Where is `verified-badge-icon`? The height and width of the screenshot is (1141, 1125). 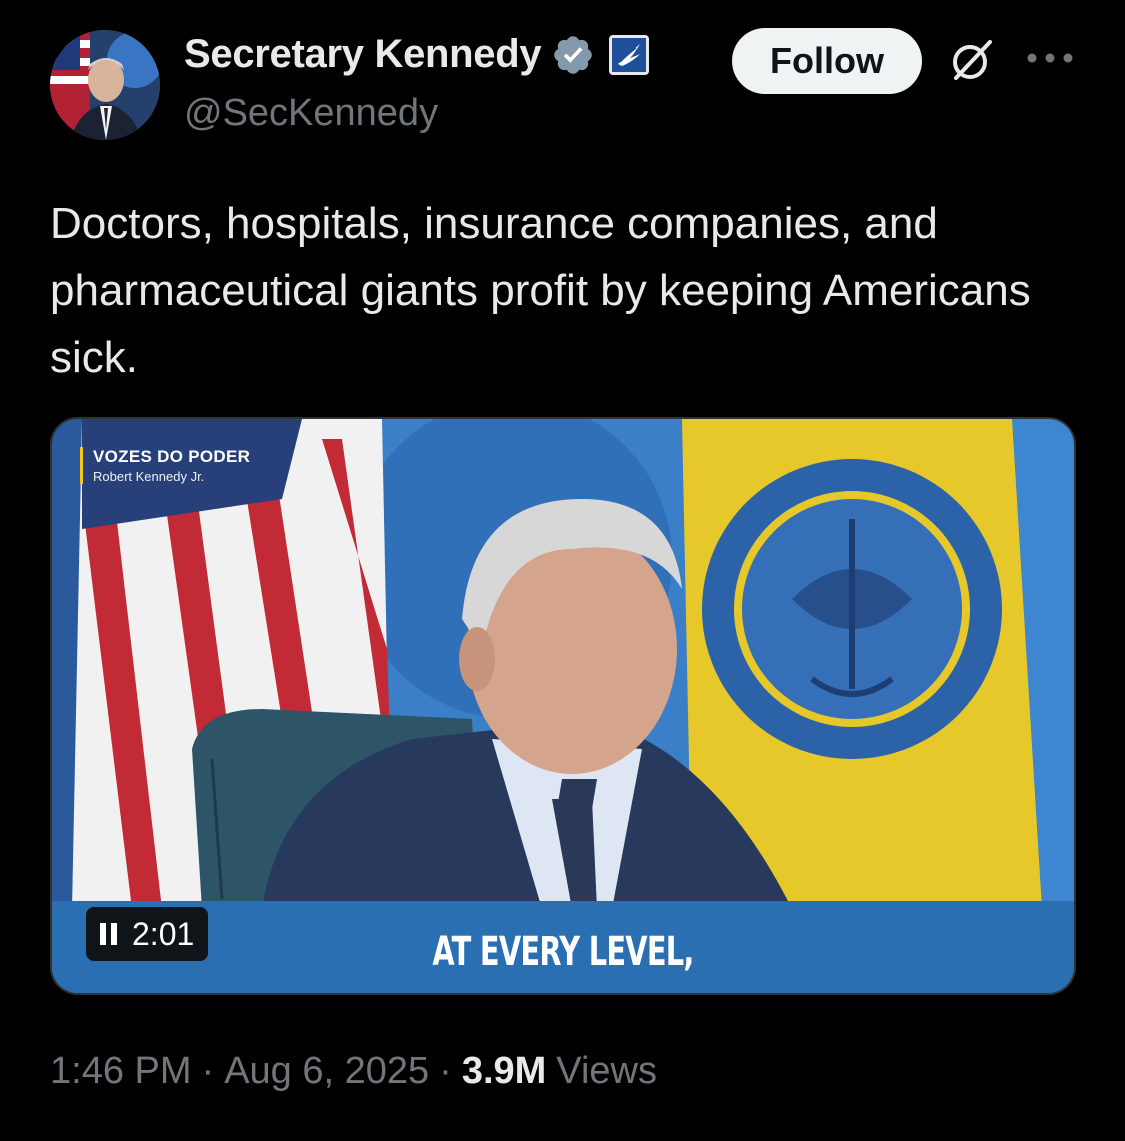
verified-badge-icon is located at coordinates (573, 55).